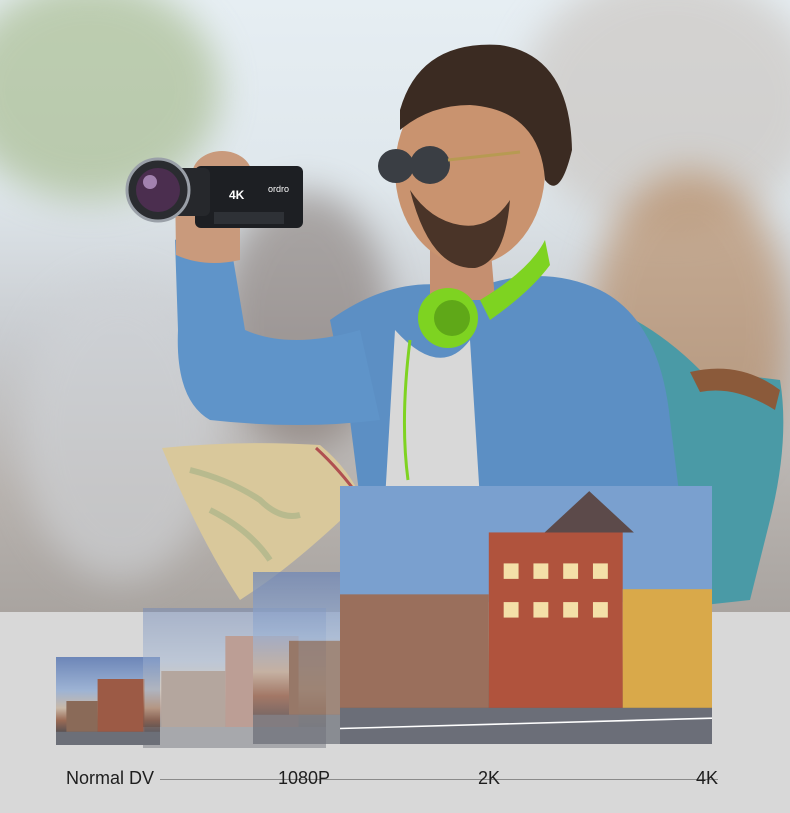  I want to click on headphone-cup-inner, so click(452, 318).